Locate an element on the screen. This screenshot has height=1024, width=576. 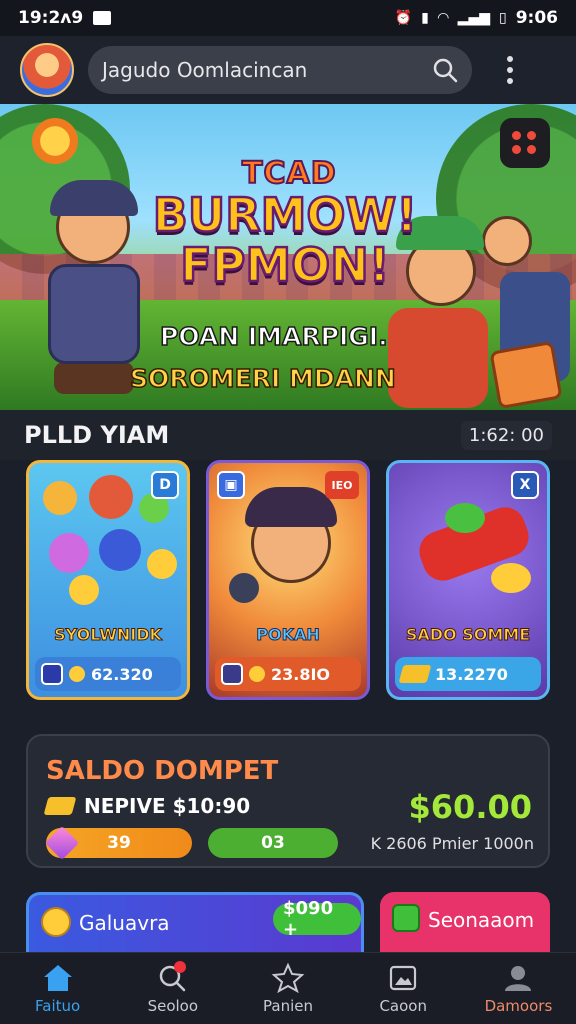
banner-subtitle-2: SOROMERI MDANN is located at coordinates (262, 378).